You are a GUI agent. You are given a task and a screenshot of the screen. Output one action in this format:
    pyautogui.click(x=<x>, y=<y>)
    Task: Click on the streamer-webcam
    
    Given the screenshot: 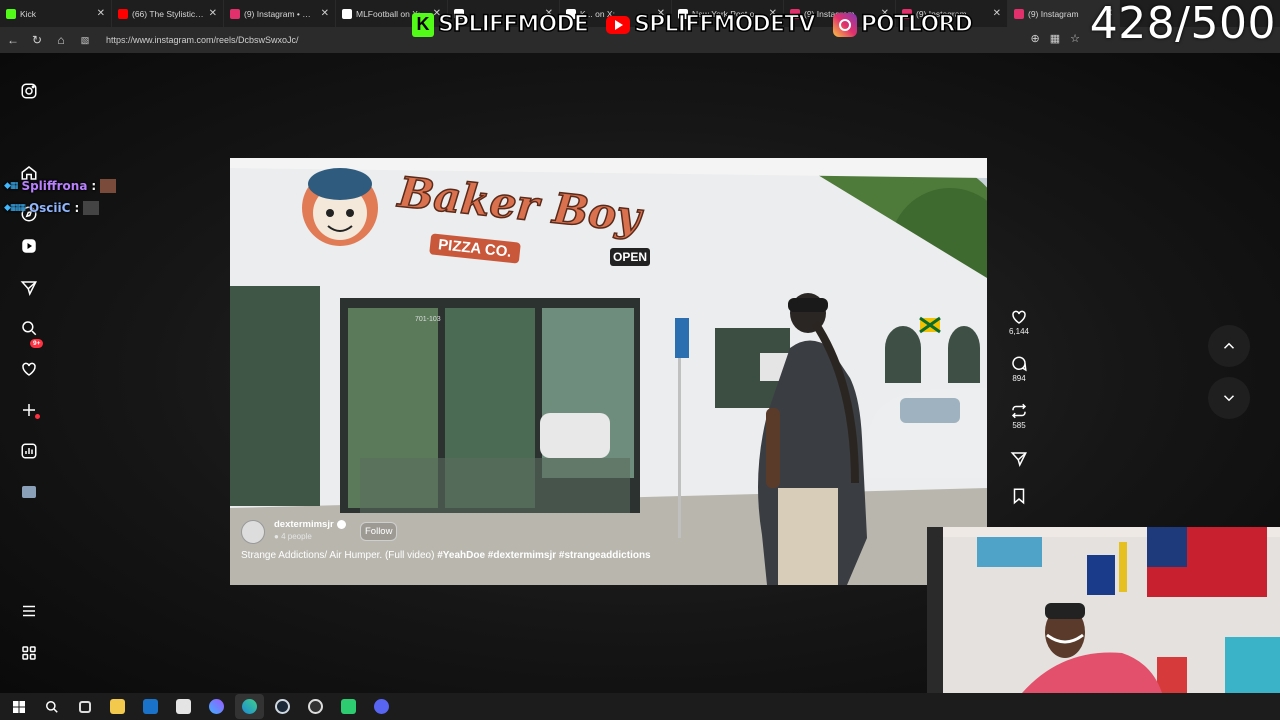 What is the action you would take?
    pyautogui.click(x=1103, y=610)
    